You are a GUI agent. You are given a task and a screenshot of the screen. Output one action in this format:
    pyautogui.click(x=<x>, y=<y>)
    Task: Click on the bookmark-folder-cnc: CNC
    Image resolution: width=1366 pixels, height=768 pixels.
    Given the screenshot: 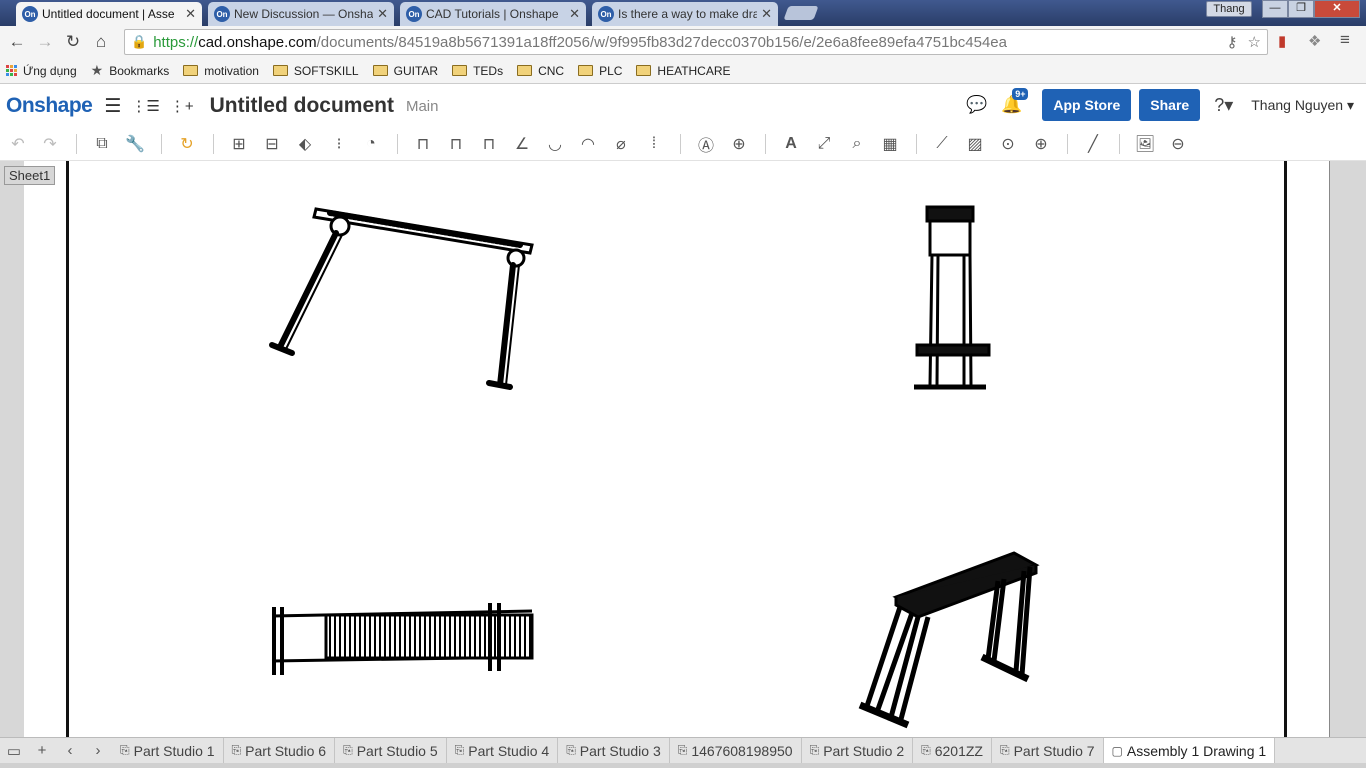 What is the action you would take?
    pyautogui.click(x=540, y=71)
    